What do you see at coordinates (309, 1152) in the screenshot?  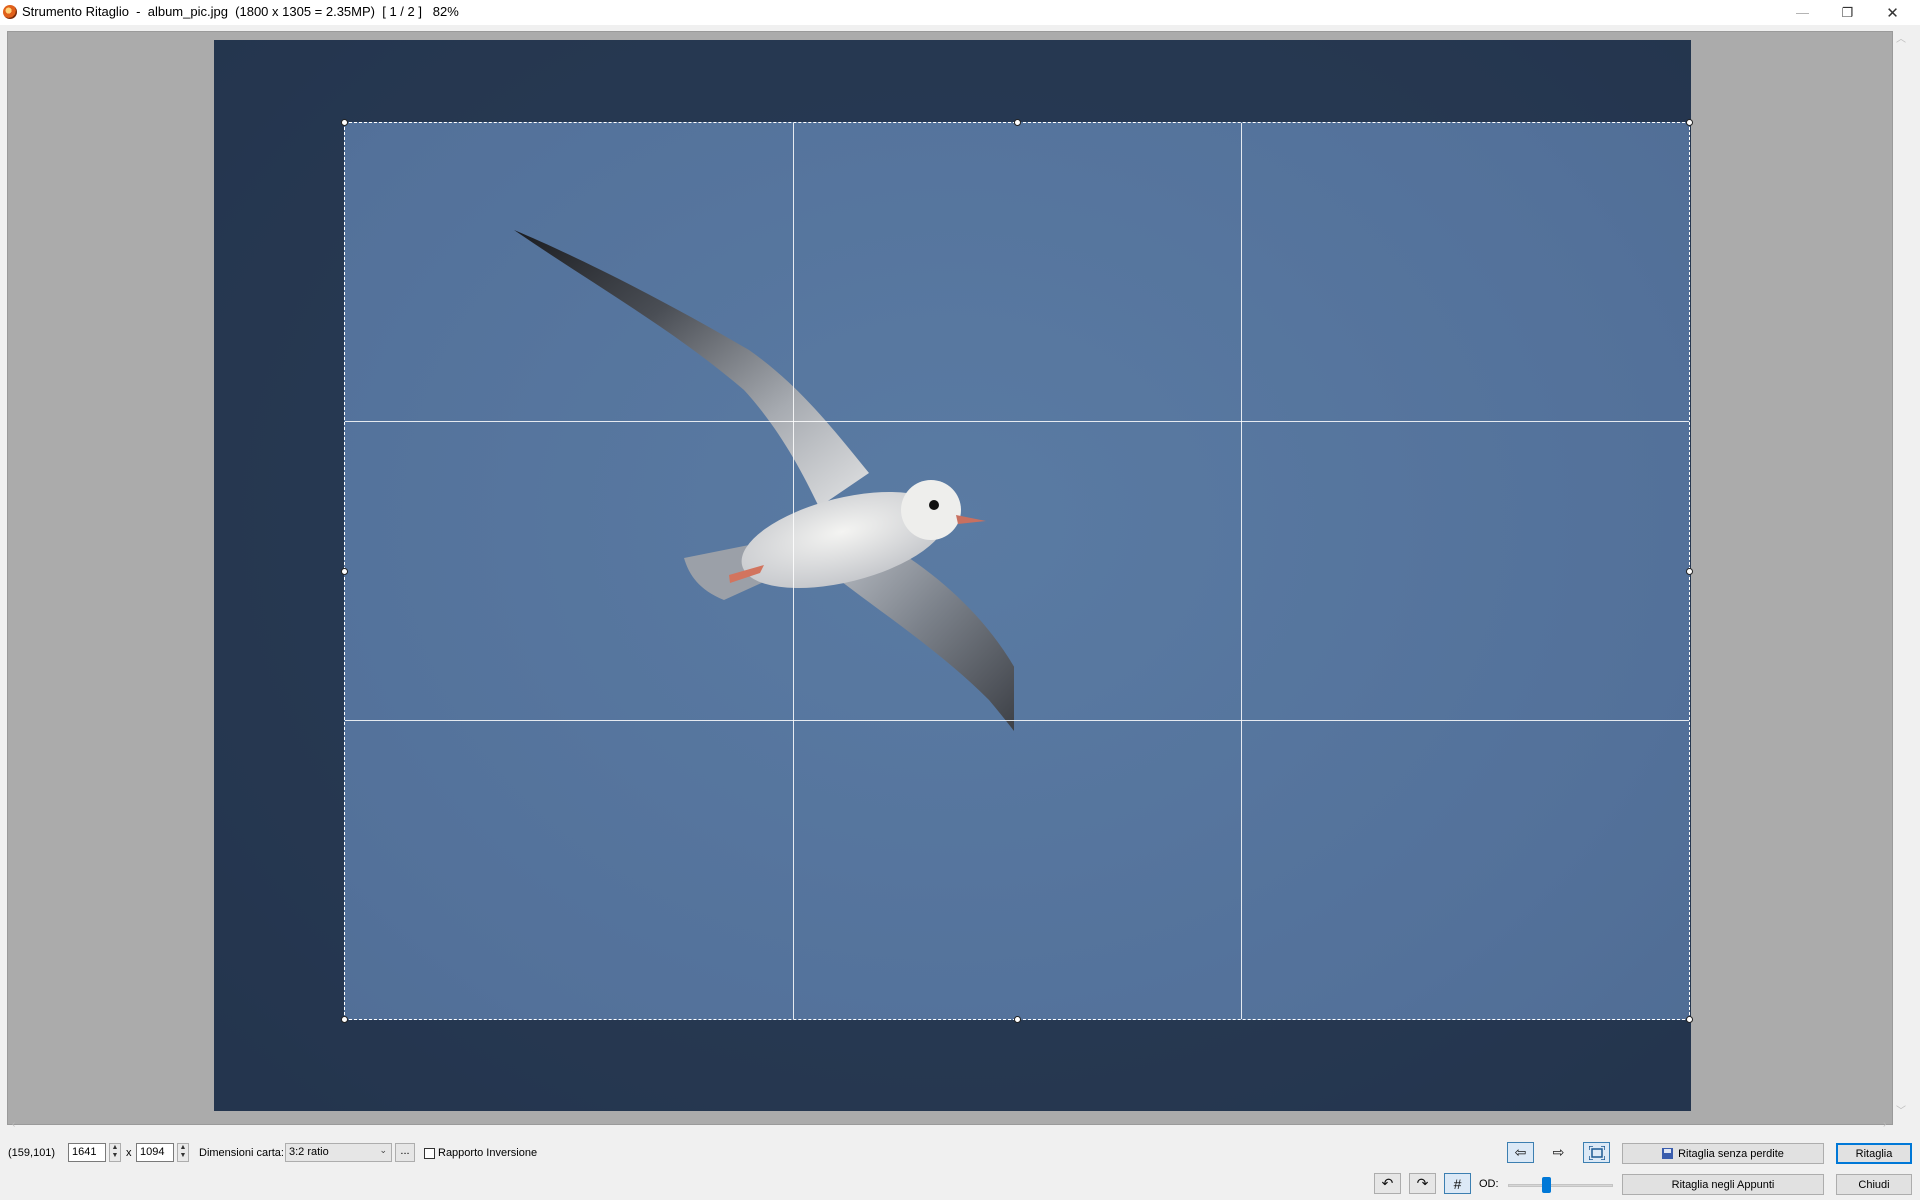 I see `paper-size-value: 3:2 ratio` at bounding box center [309, 1152].